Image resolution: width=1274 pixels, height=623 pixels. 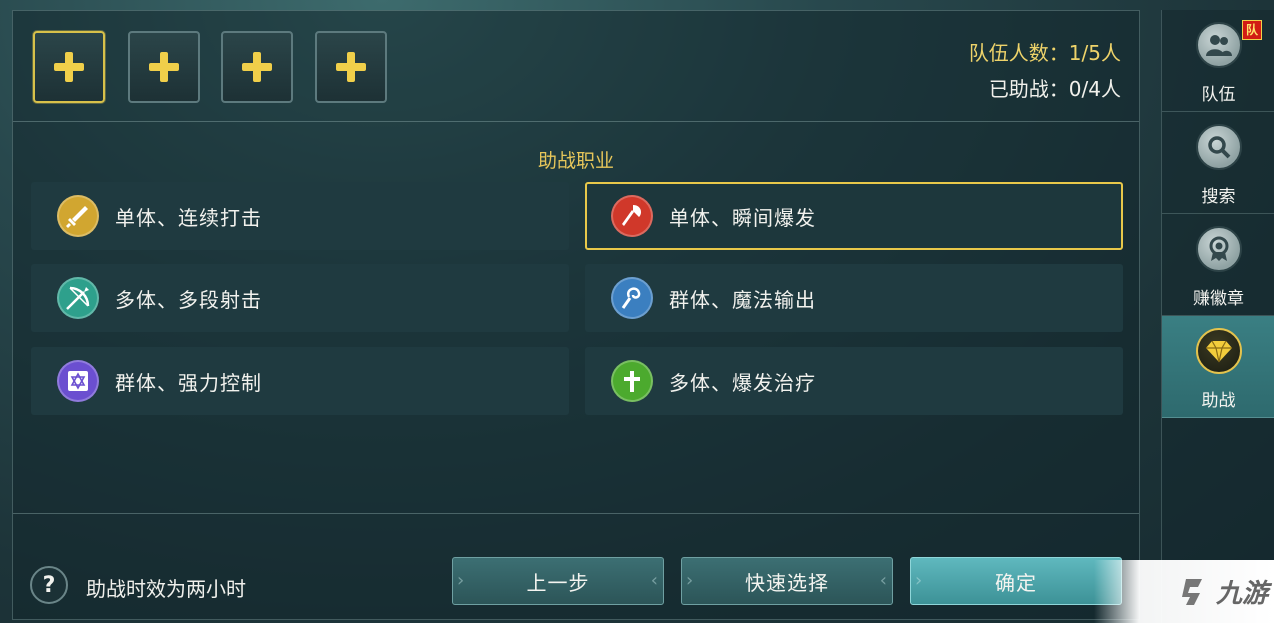 I want to click on confirm-button: › 确定, so click(x=1016, y=581).